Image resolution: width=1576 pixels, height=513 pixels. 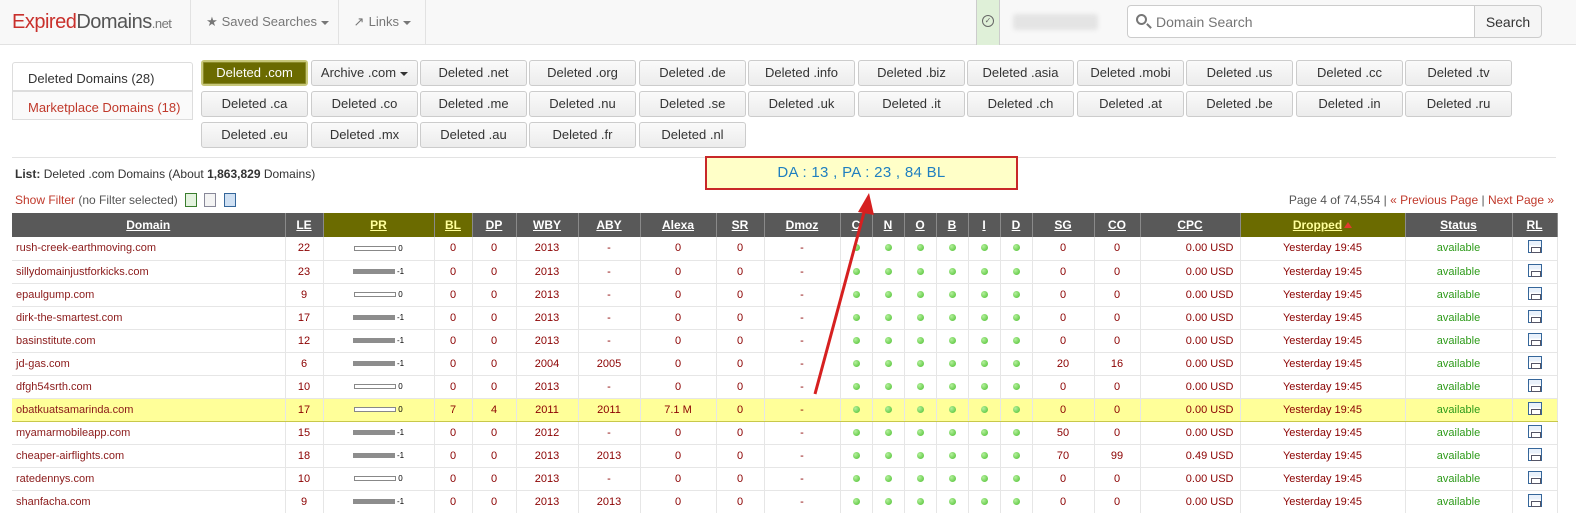 What do you see at coordinates (1349, 73) in the screenshot?
I see `tld-button-deleted-cc: Deleted .cc` at bounding box center [1349, 73].